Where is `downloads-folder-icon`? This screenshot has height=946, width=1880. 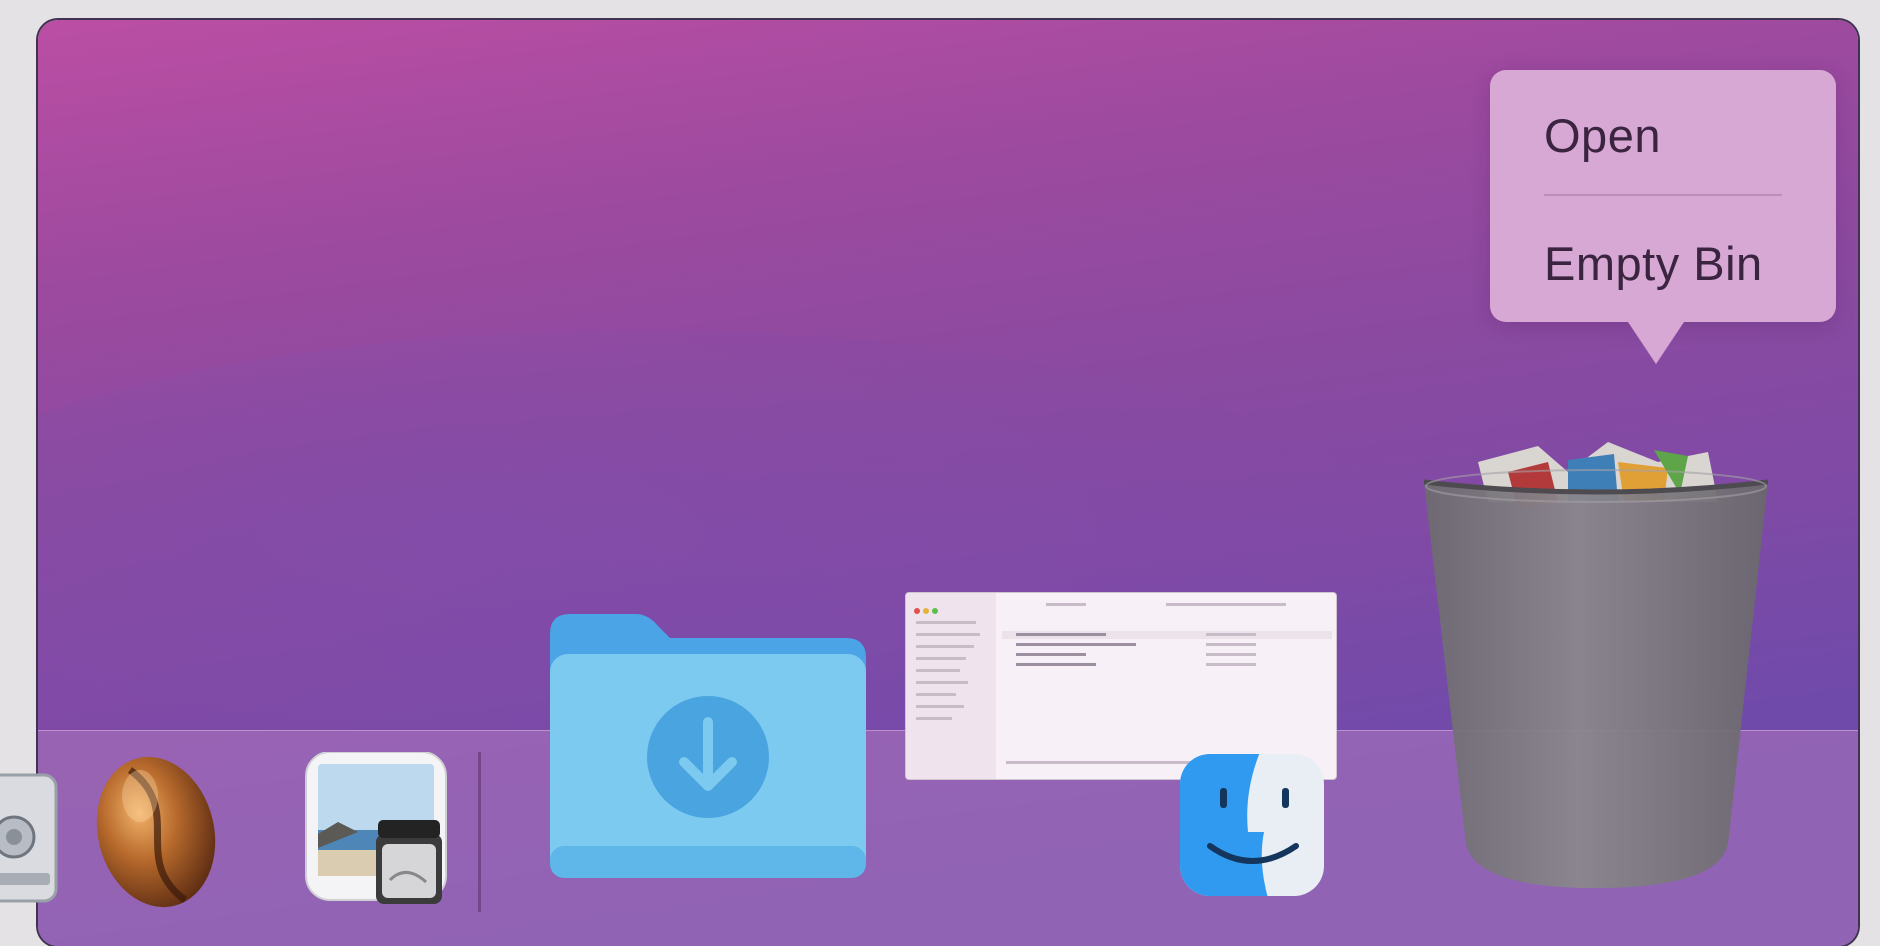
downloads-folder-icon is located at coordinates (708, 745).